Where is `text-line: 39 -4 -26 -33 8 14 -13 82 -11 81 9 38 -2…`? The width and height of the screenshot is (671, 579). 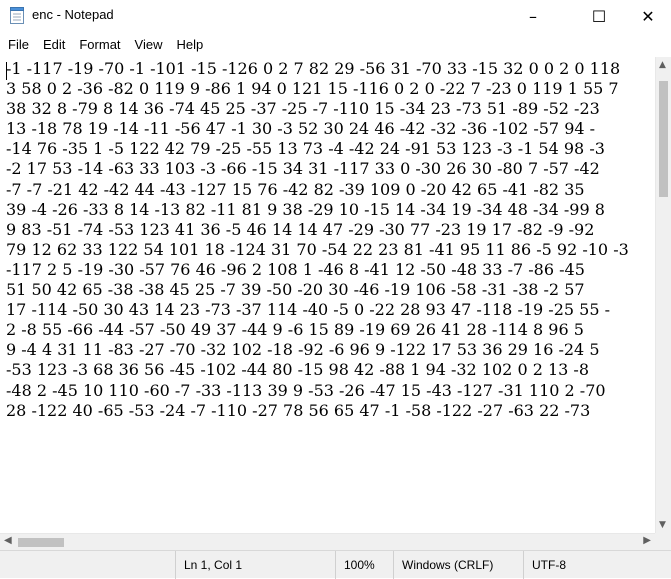
text-line: 39 -4 -26 -33 8 14 -13 82 -11 81 9 38 -2… is located at coordinates (305, 209).